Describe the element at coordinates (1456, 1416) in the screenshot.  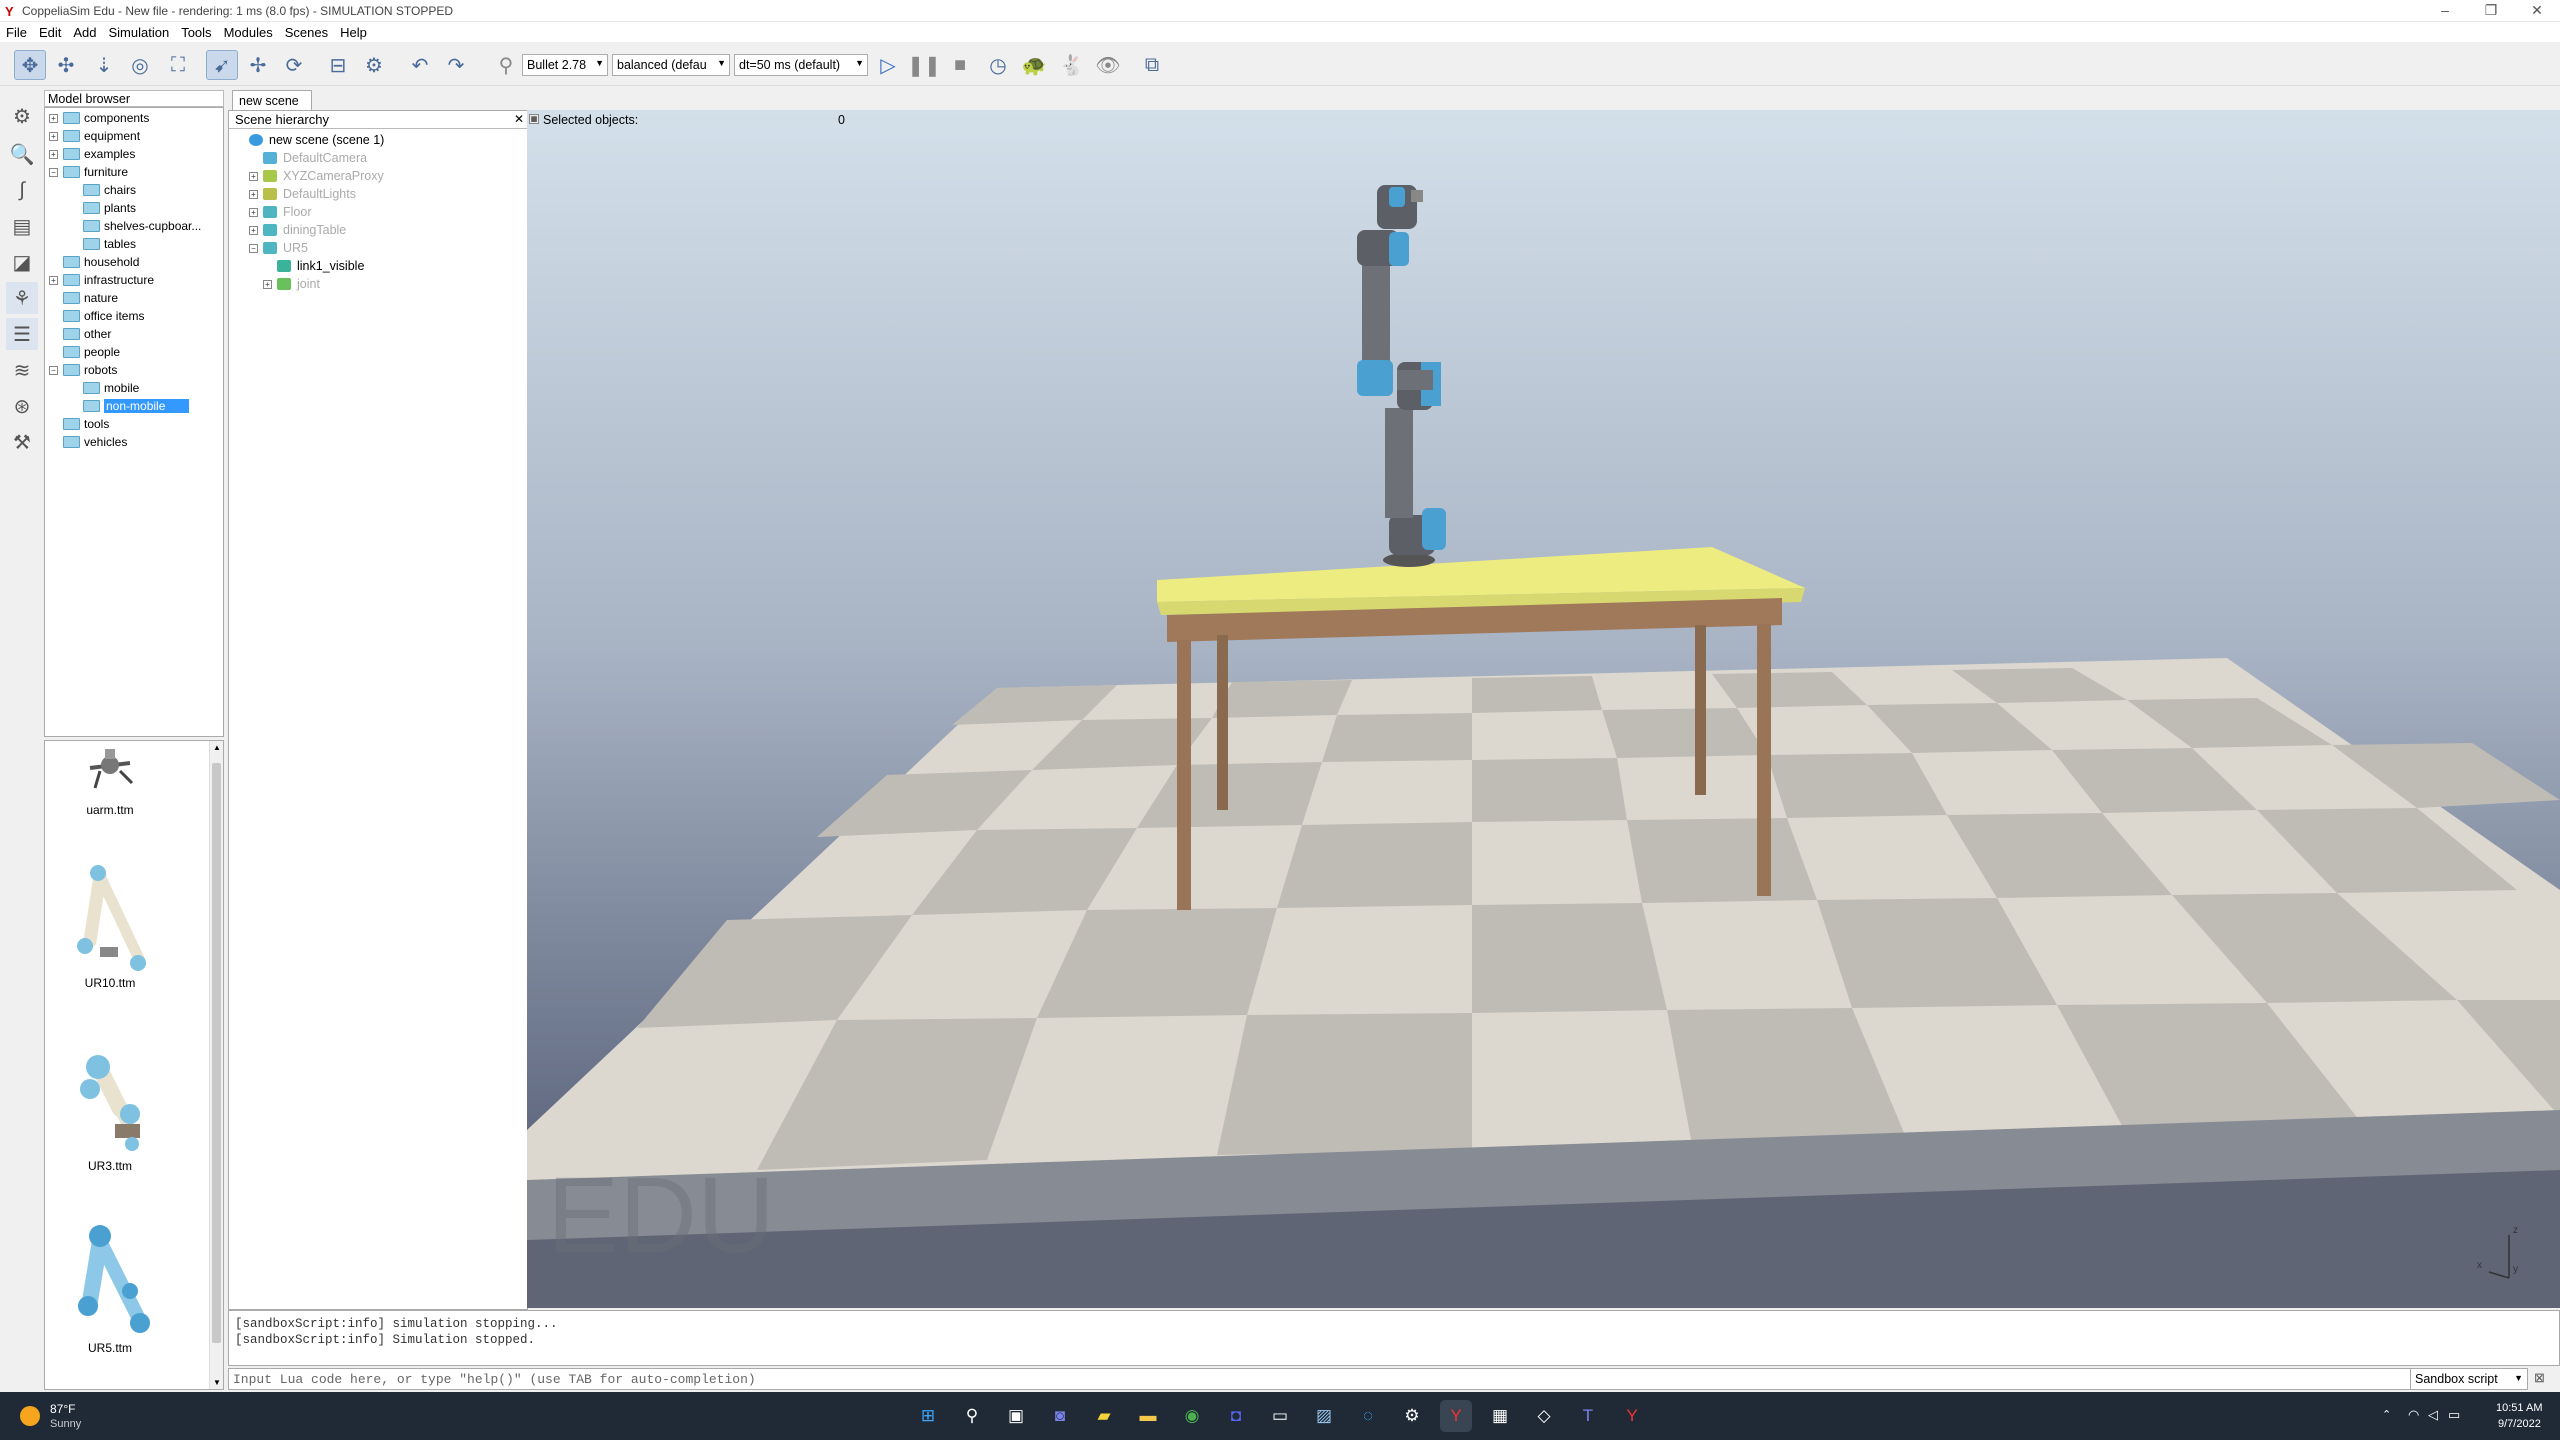
I see `coppeliasim-taskbar-icon: Y` at that location.